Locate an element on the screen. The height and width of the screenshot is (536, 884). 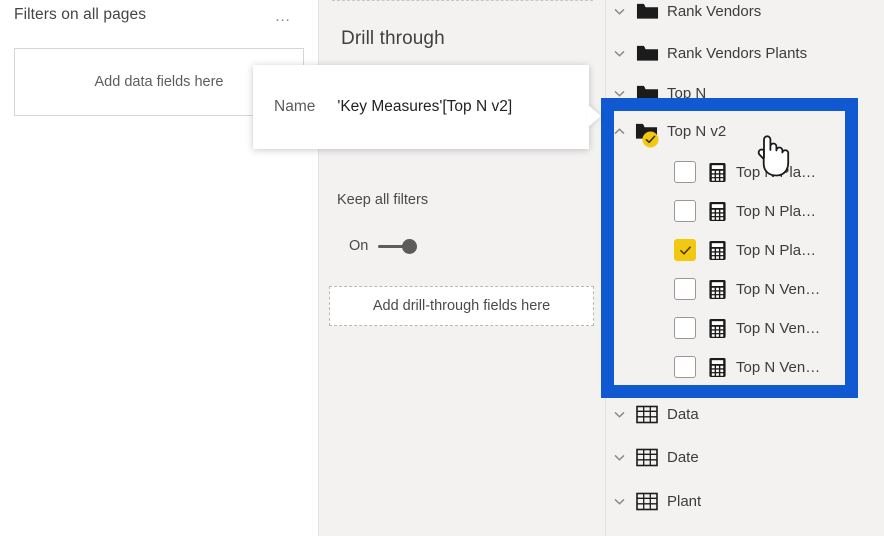
tooltip-key-label: Name is located at coordinates (295, 106).